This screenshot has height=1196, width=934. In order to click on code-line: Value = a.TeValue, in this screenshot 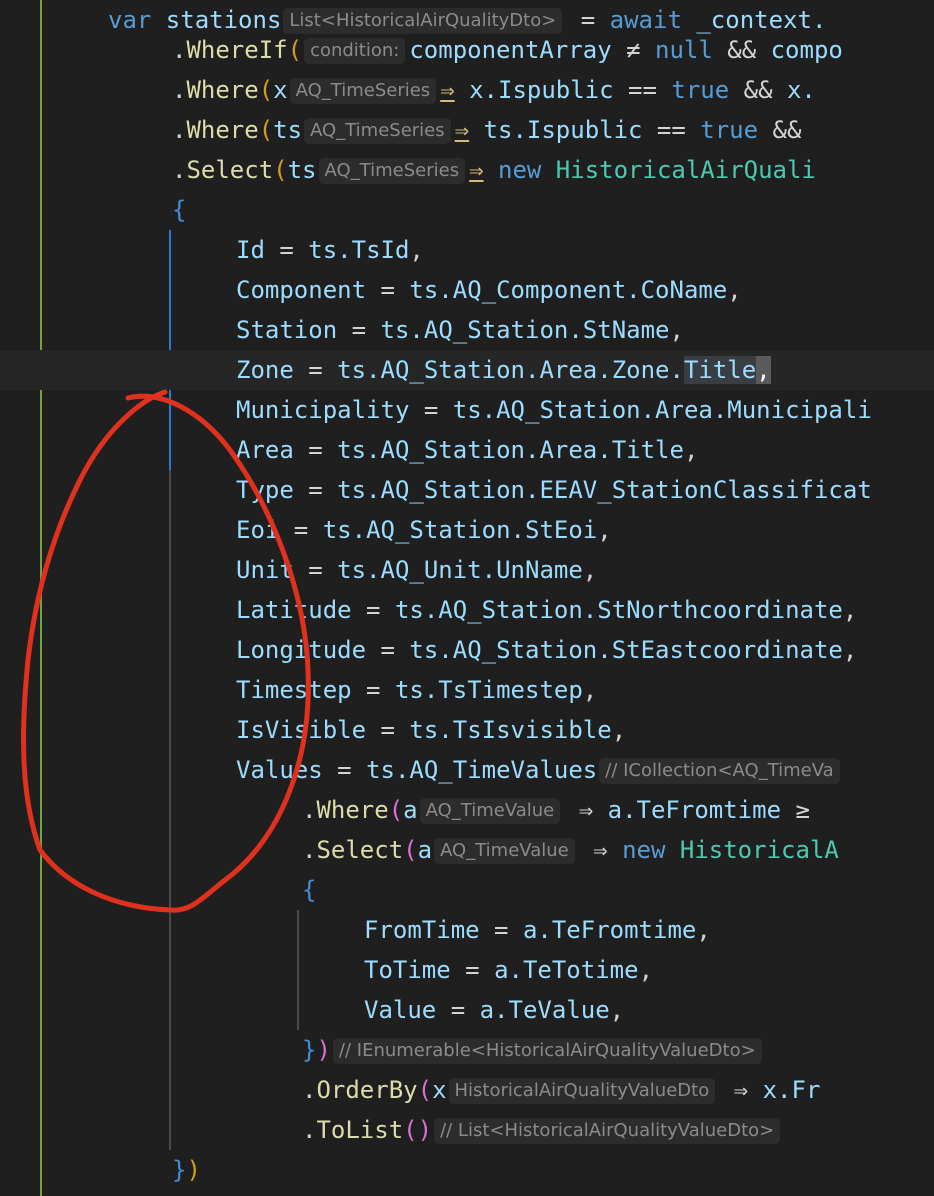, I will do `click(312, 1010)`.